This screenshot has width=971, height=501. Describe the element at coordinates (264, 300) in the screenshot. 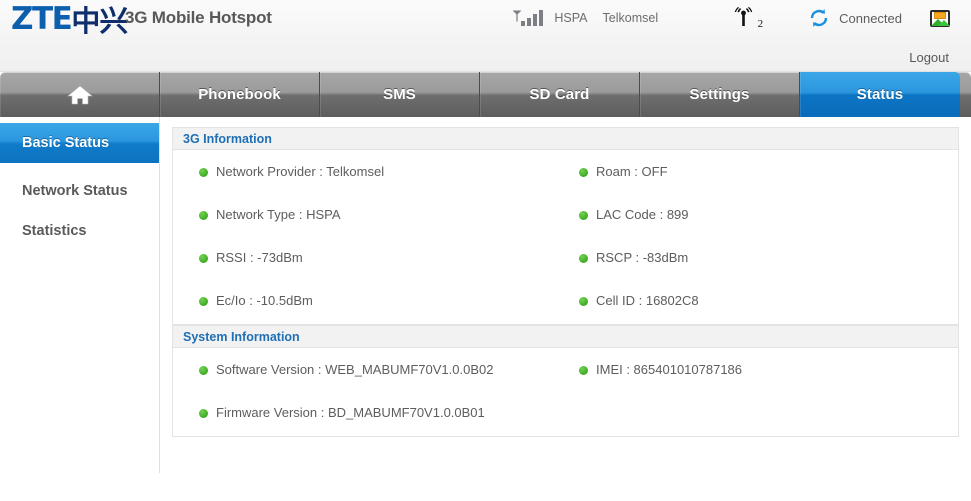

I see `info-value: Ec/Io : -10.5dBm` at that location.